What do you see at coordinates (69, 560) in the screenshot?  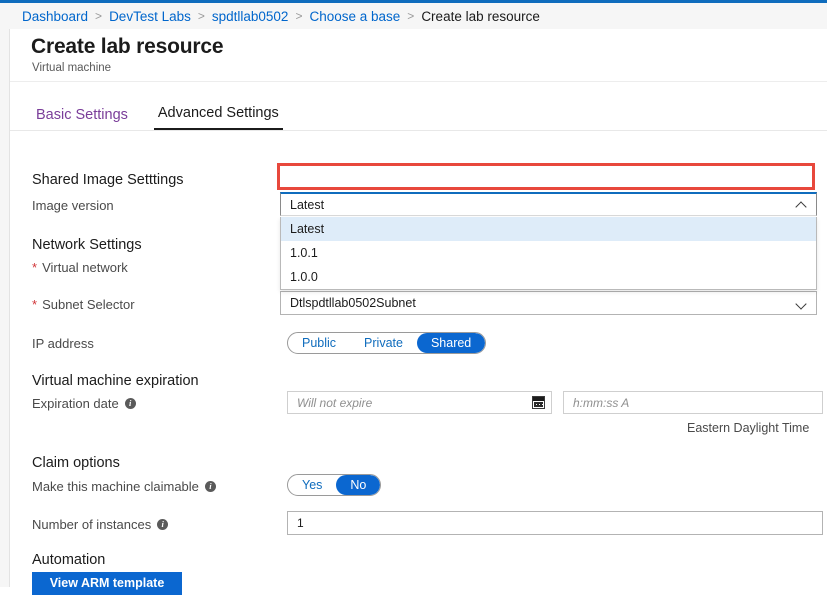 I see `section-heading-automation: Automation` at bounding box center [69, 560].